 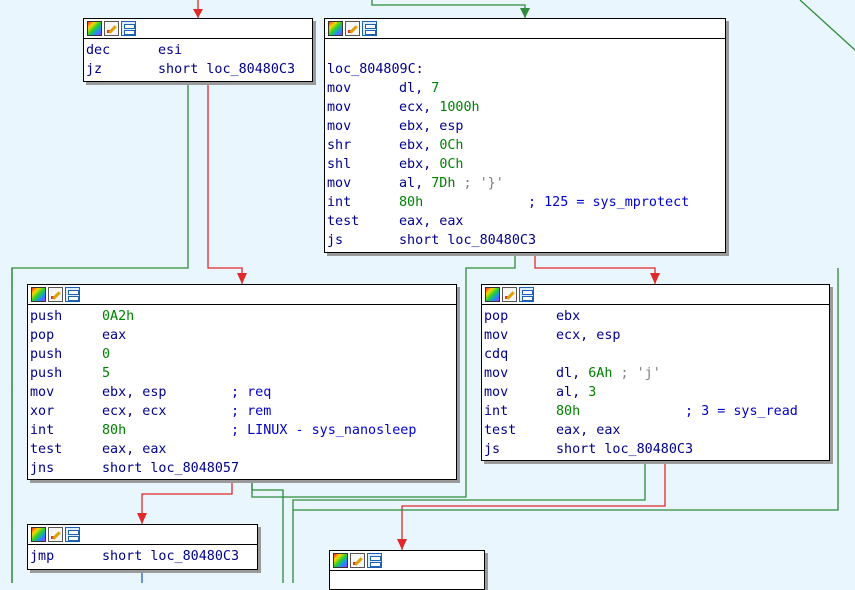 I want to click on code-block-jmp: jmp short loc_80480C3, so click(x=142, y=547).